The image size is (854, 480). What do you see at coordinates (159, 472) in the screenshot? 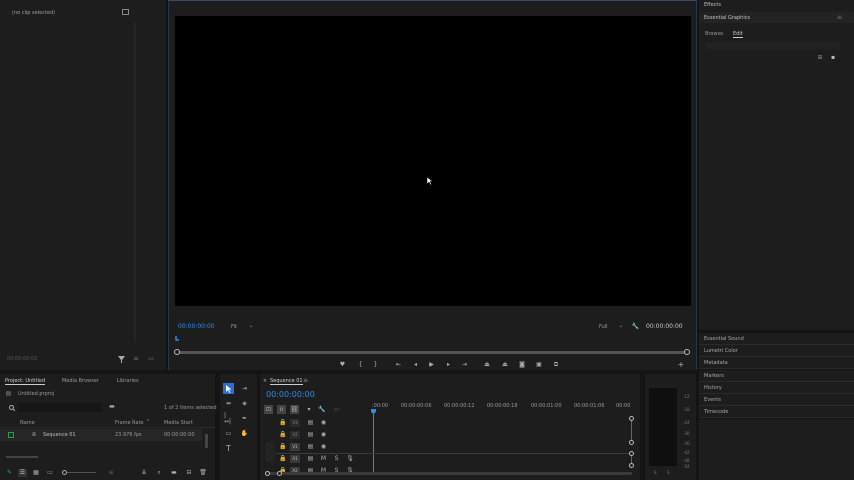
I see `find-icon: ⌕` at bounding box center [159, 472].